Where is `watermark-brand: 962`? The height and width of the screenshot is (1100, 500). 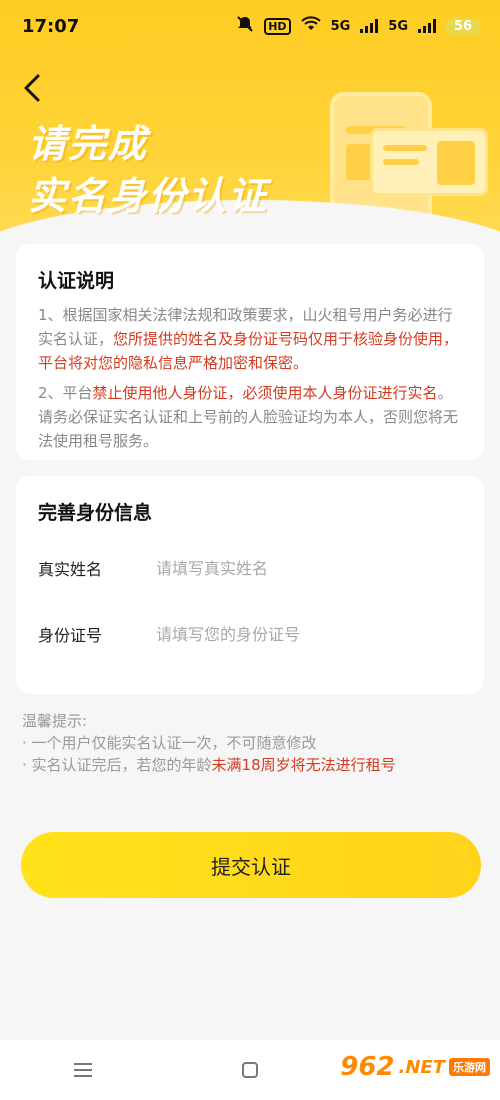 watermark-brand: 962 is located at coordinates (367, 1067).